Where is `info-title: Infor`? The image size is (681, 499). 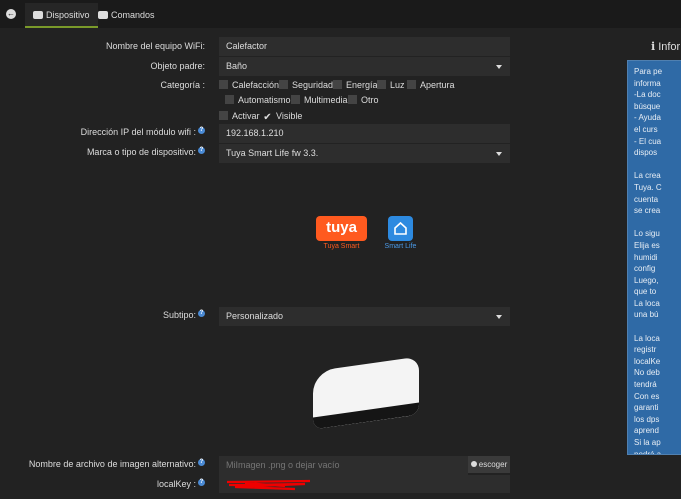 info-title: Infor is located at coordinates (669, 47).